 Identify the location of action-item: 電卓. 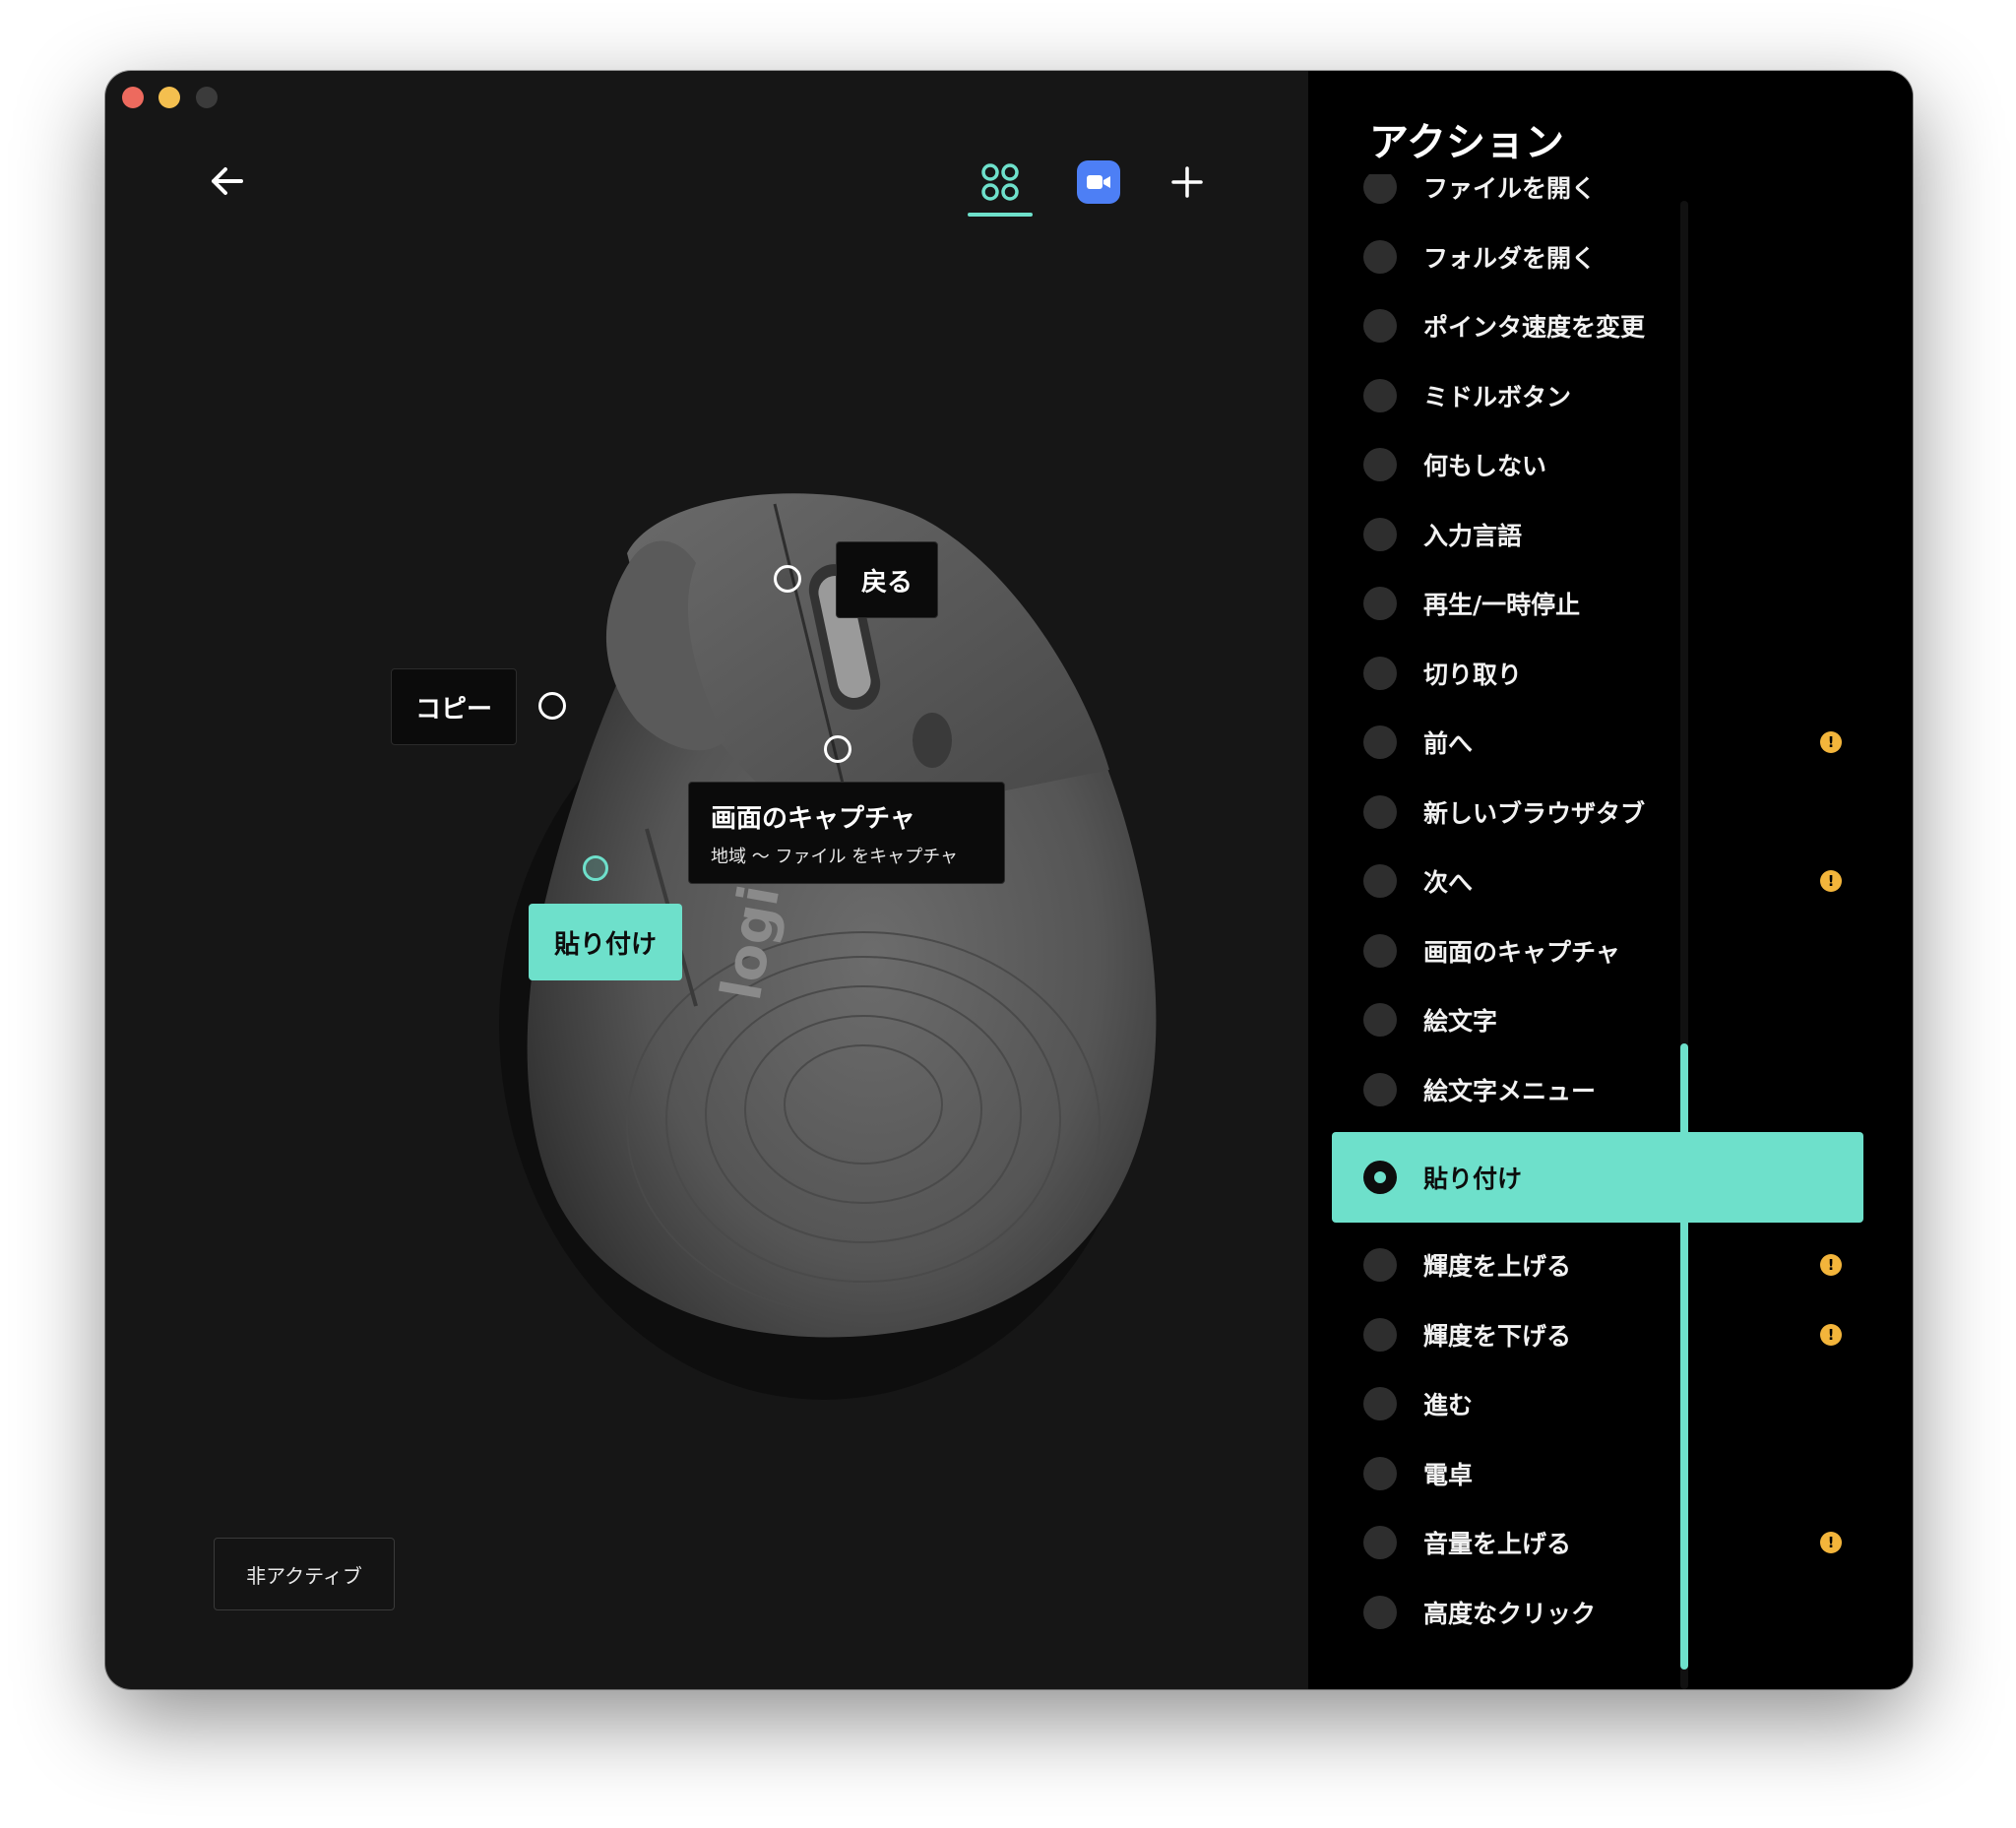
(1597, 1473).